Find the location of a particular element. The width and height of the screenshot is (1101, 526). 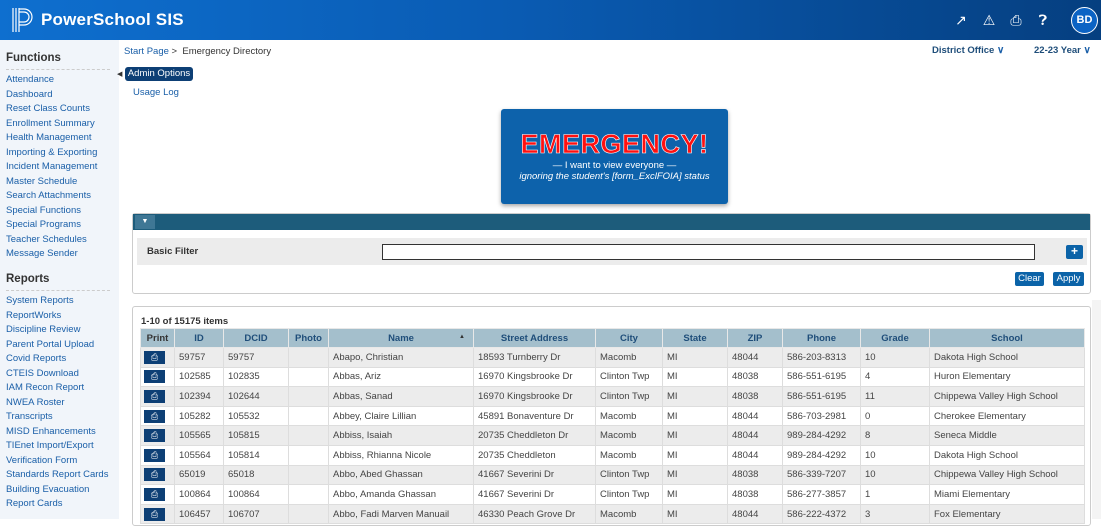

sidebar-link-iam-recon-report: IAM Recon Report is located at coordinates (45, 387).